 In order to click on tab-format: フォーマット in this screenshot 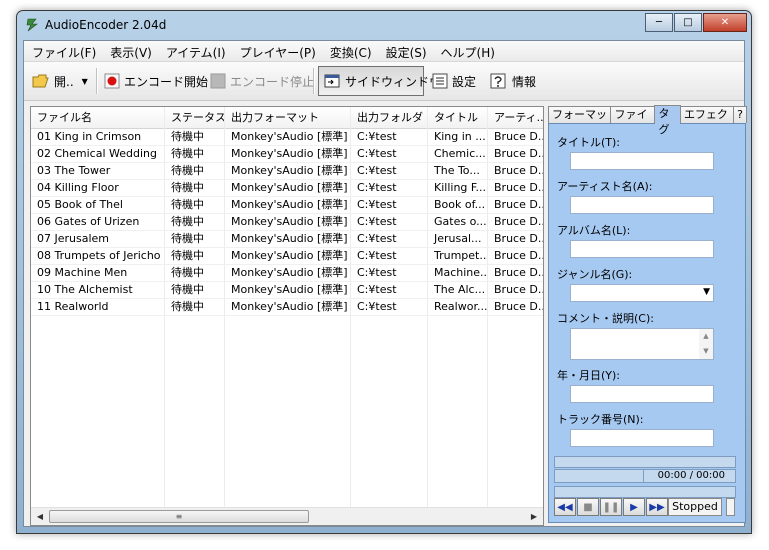, I will do `click(580, 121)`.